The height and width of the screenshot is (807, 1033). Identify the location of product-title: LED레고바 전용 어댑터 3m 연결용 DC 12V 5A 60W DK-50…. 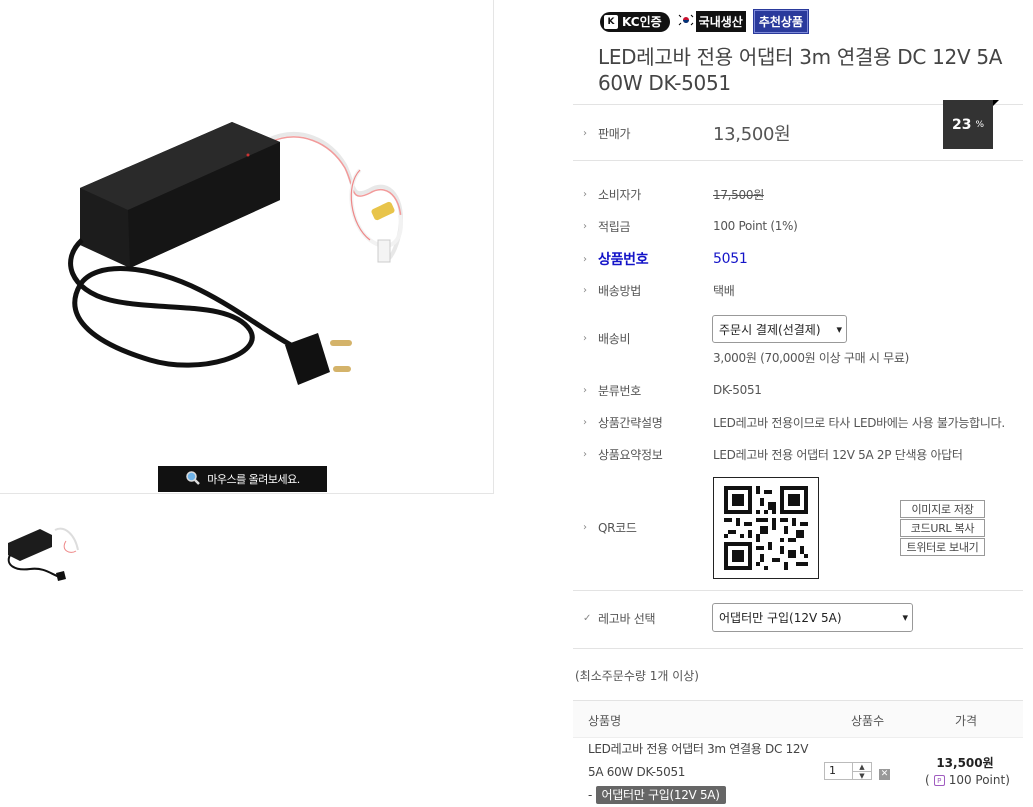
(800, 70).